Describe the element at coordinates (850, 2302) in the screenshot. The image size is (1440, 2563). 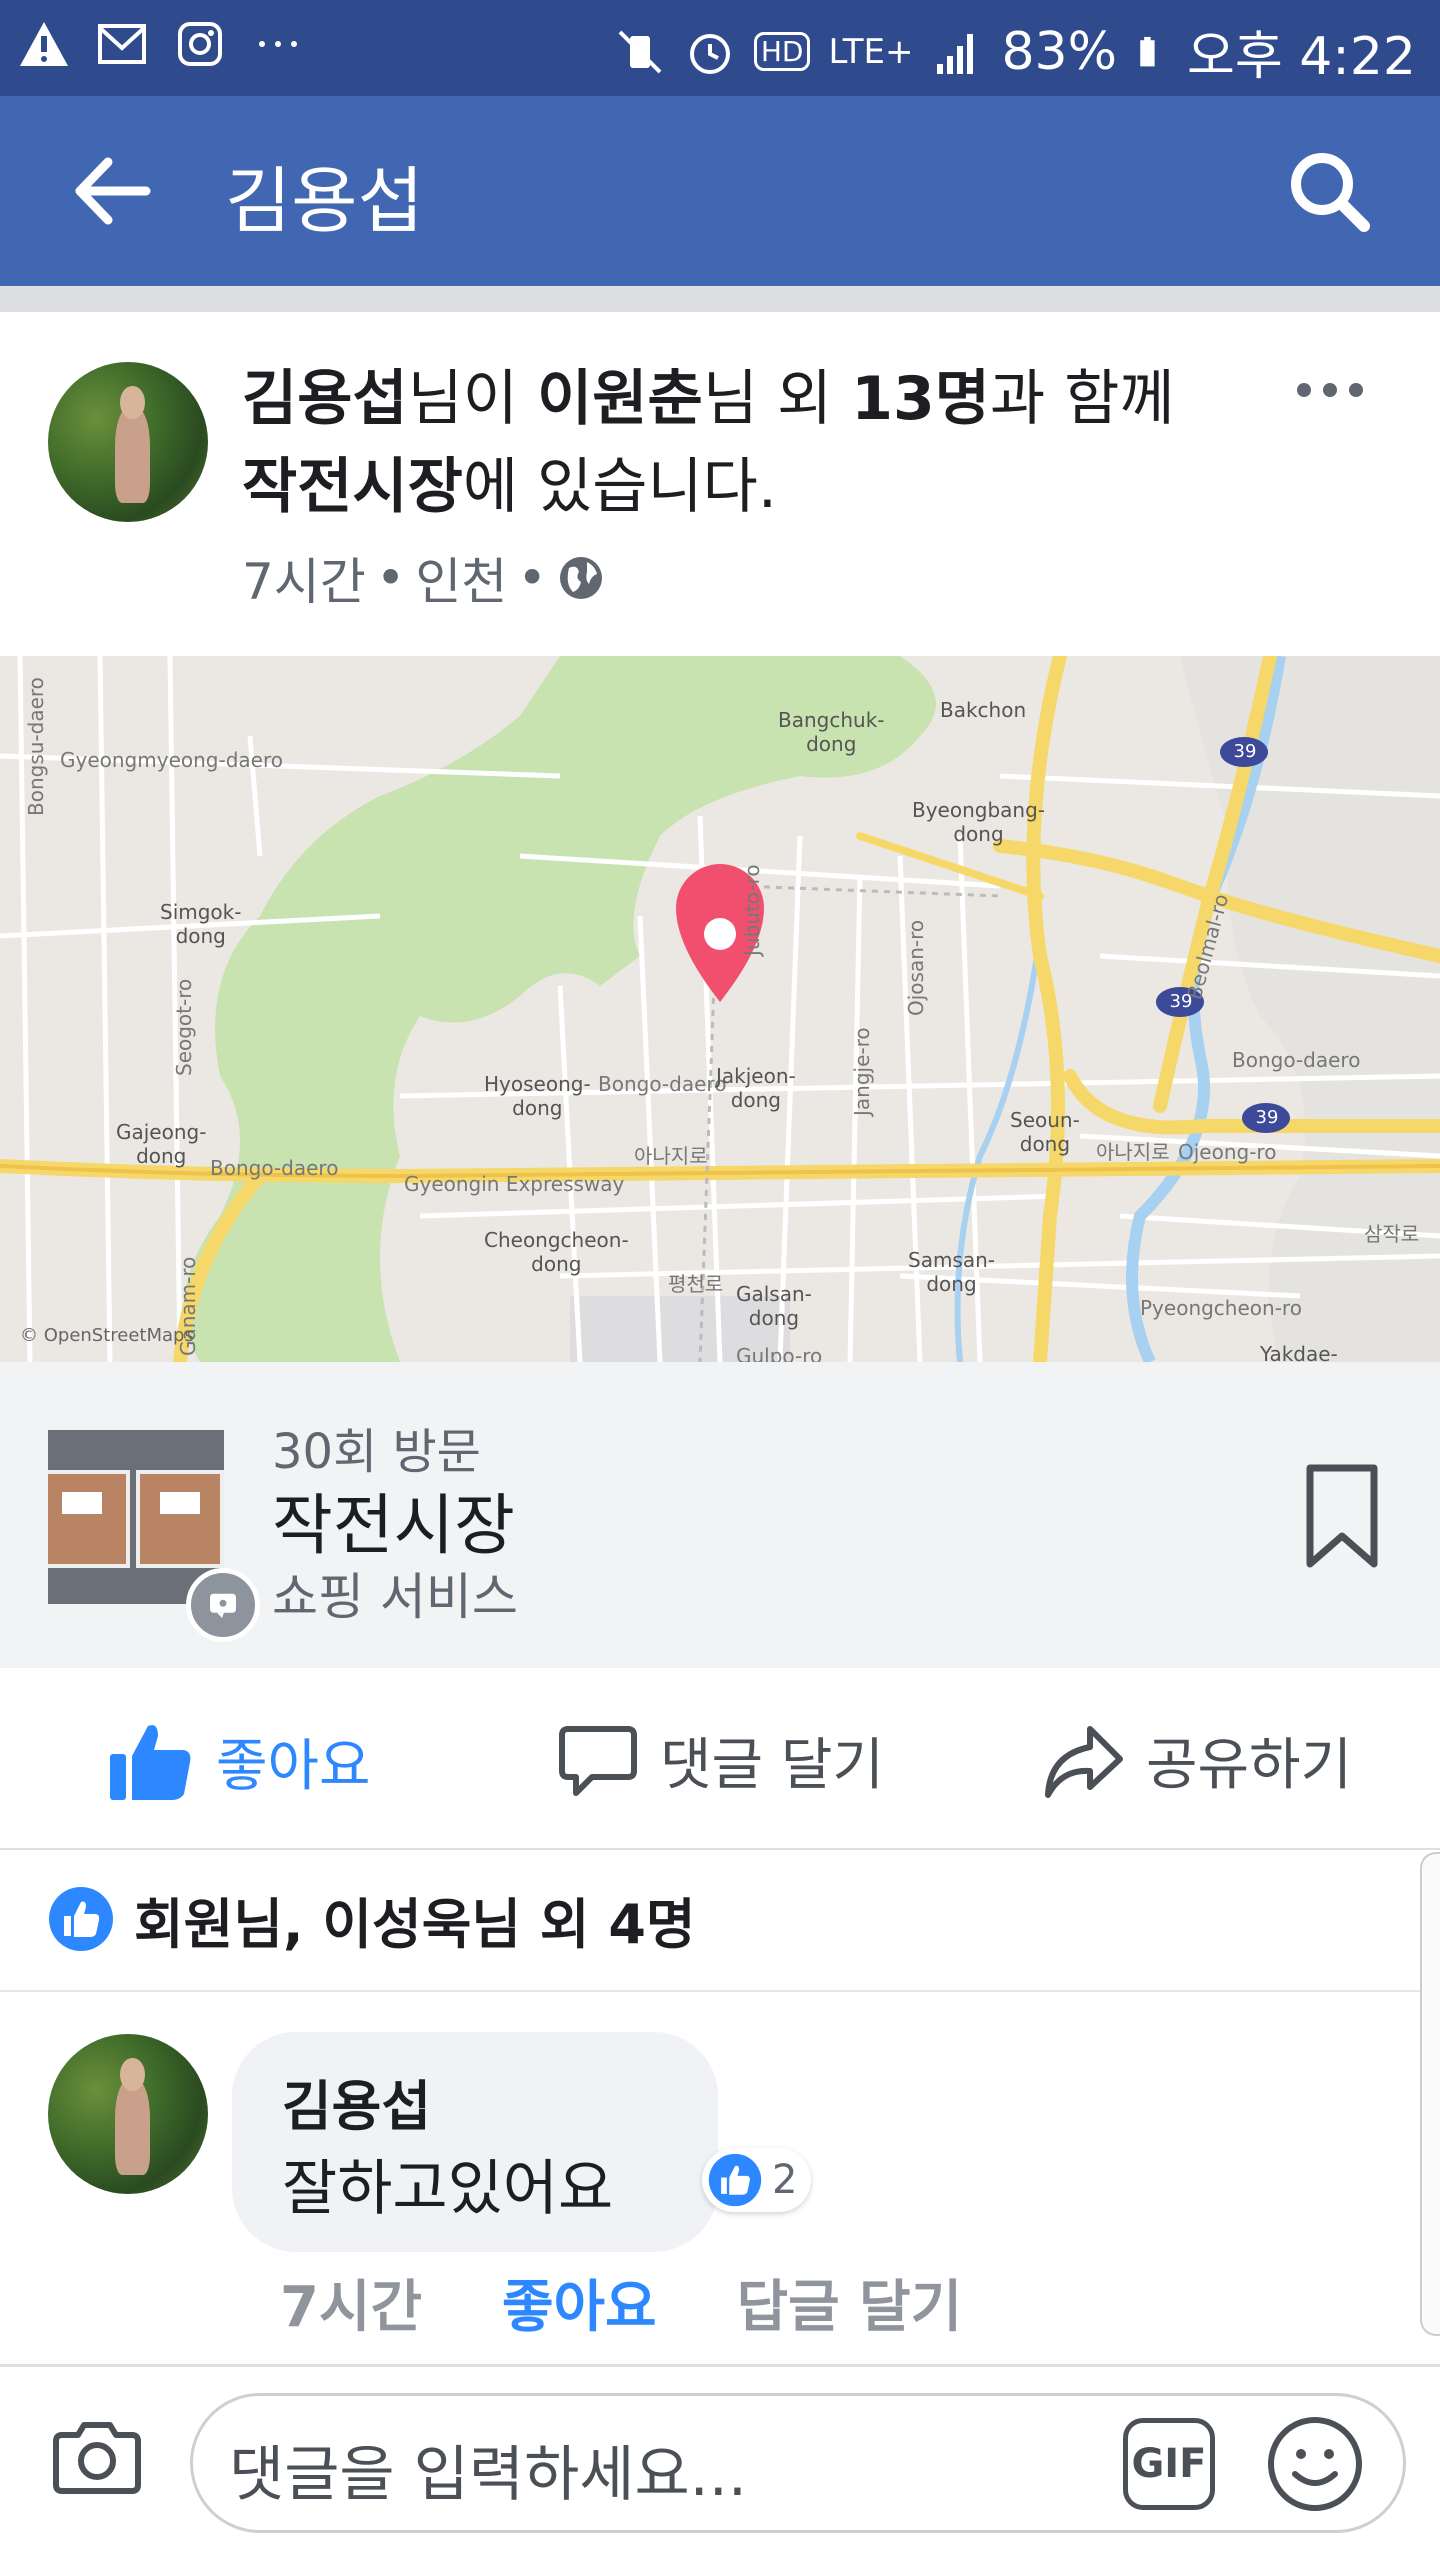
I see `comment-reply-button: 답글 달기` at that location.